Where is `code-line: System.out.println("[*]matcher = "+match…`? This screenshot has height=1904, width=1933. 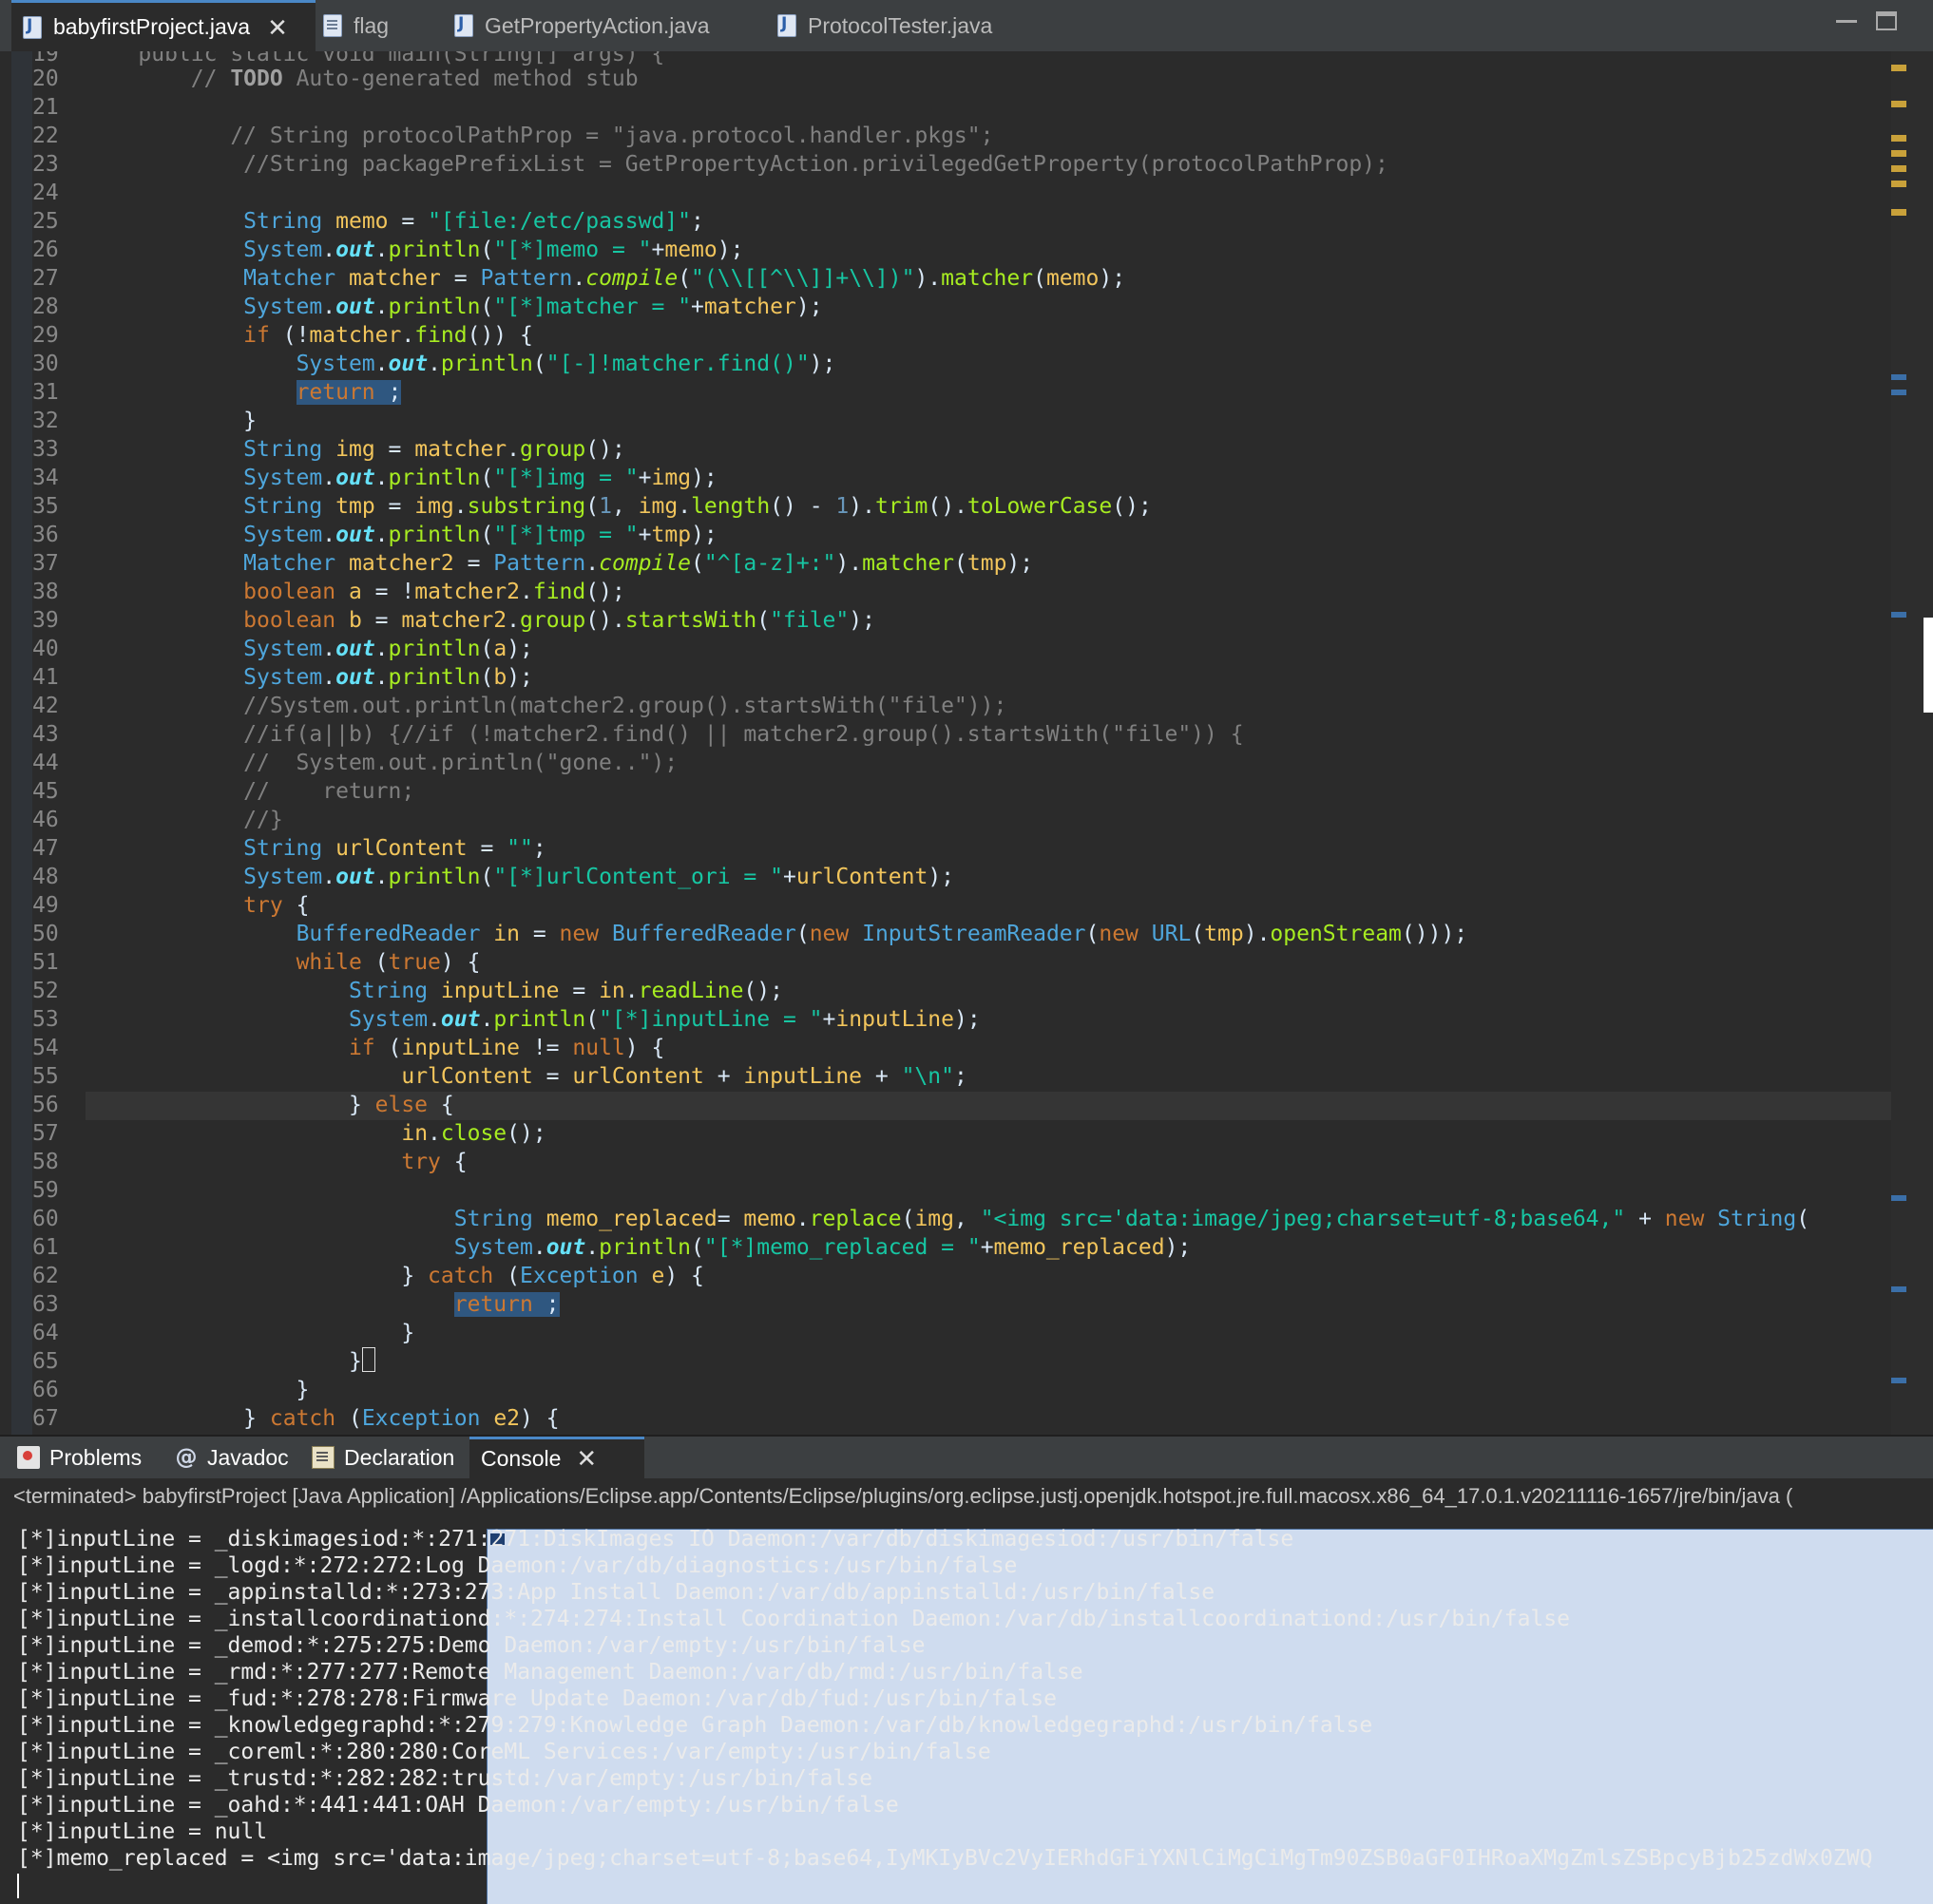 code-line: System.out.println("[*]matcher = "+match… is located at coordinates (533, 307).